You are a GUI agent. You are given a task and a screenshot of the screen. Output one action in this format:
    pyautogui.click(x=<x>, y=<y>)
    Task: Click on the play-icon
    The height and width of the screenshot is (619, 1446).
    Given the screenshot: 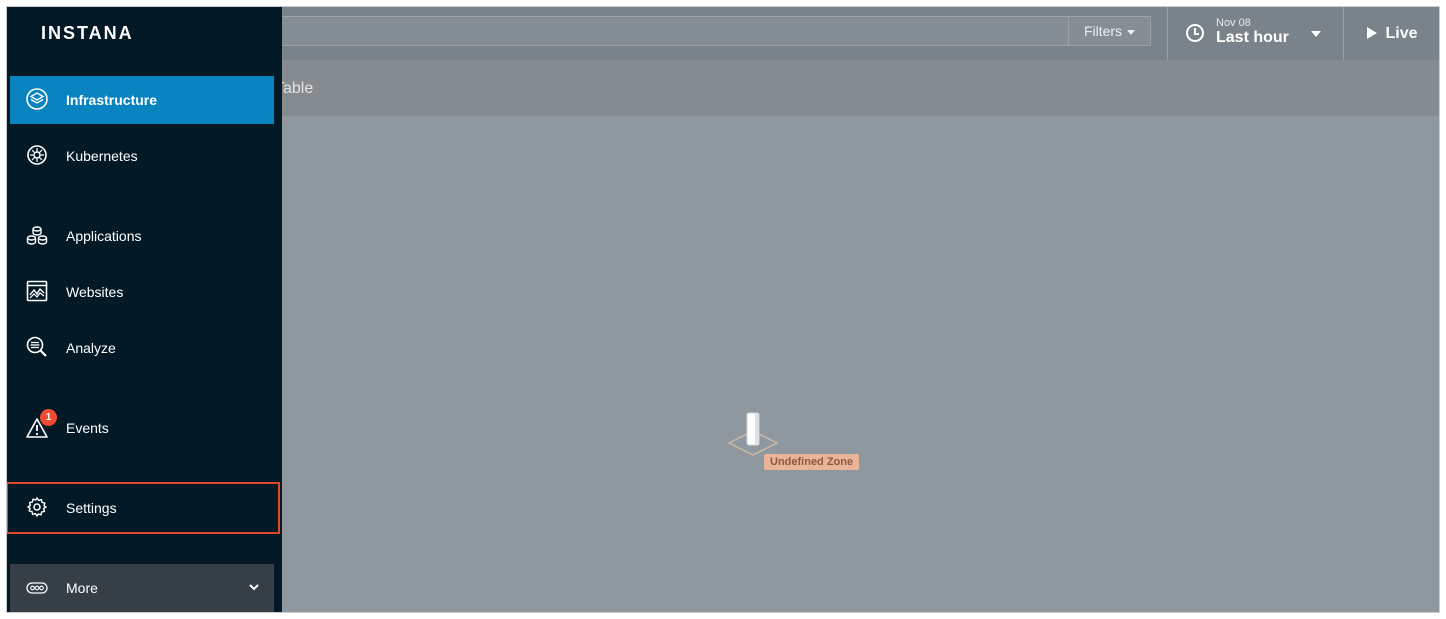 What is the action you would take?
    pyautogui.click(x=1372, y=33)
    